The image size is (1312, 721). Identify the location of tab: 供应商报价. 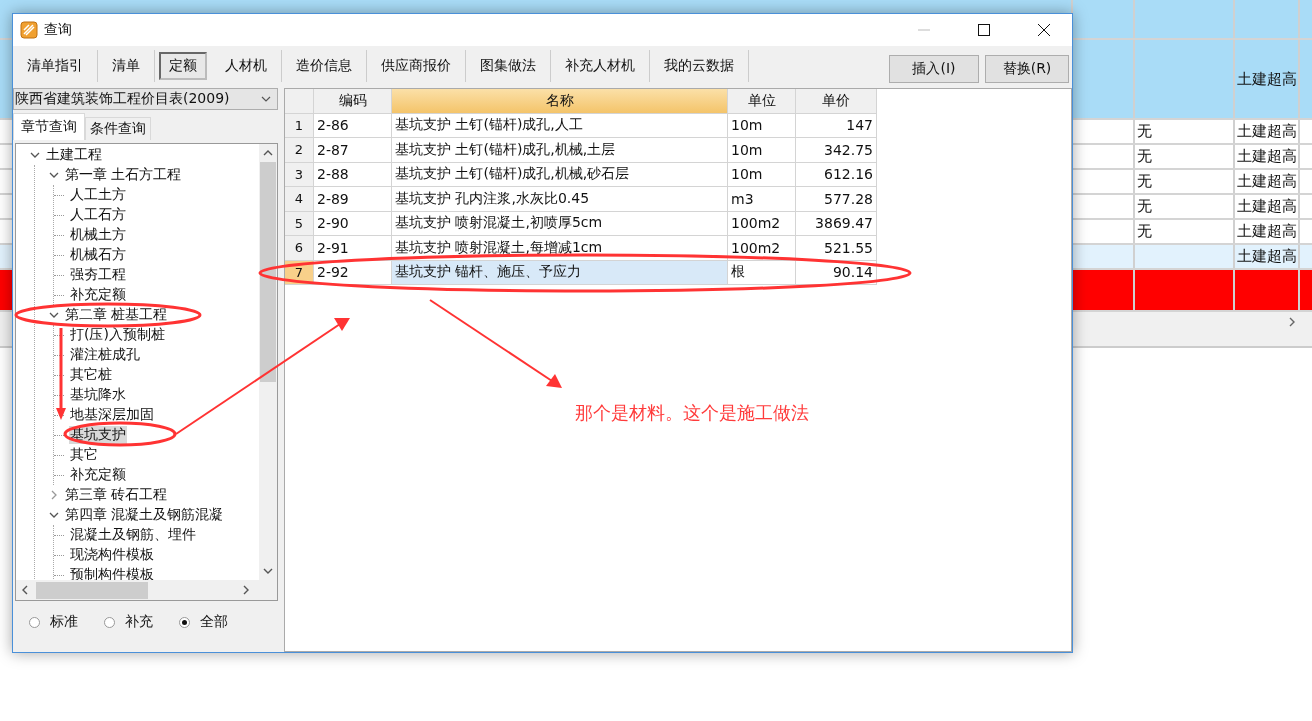
(416, 66).